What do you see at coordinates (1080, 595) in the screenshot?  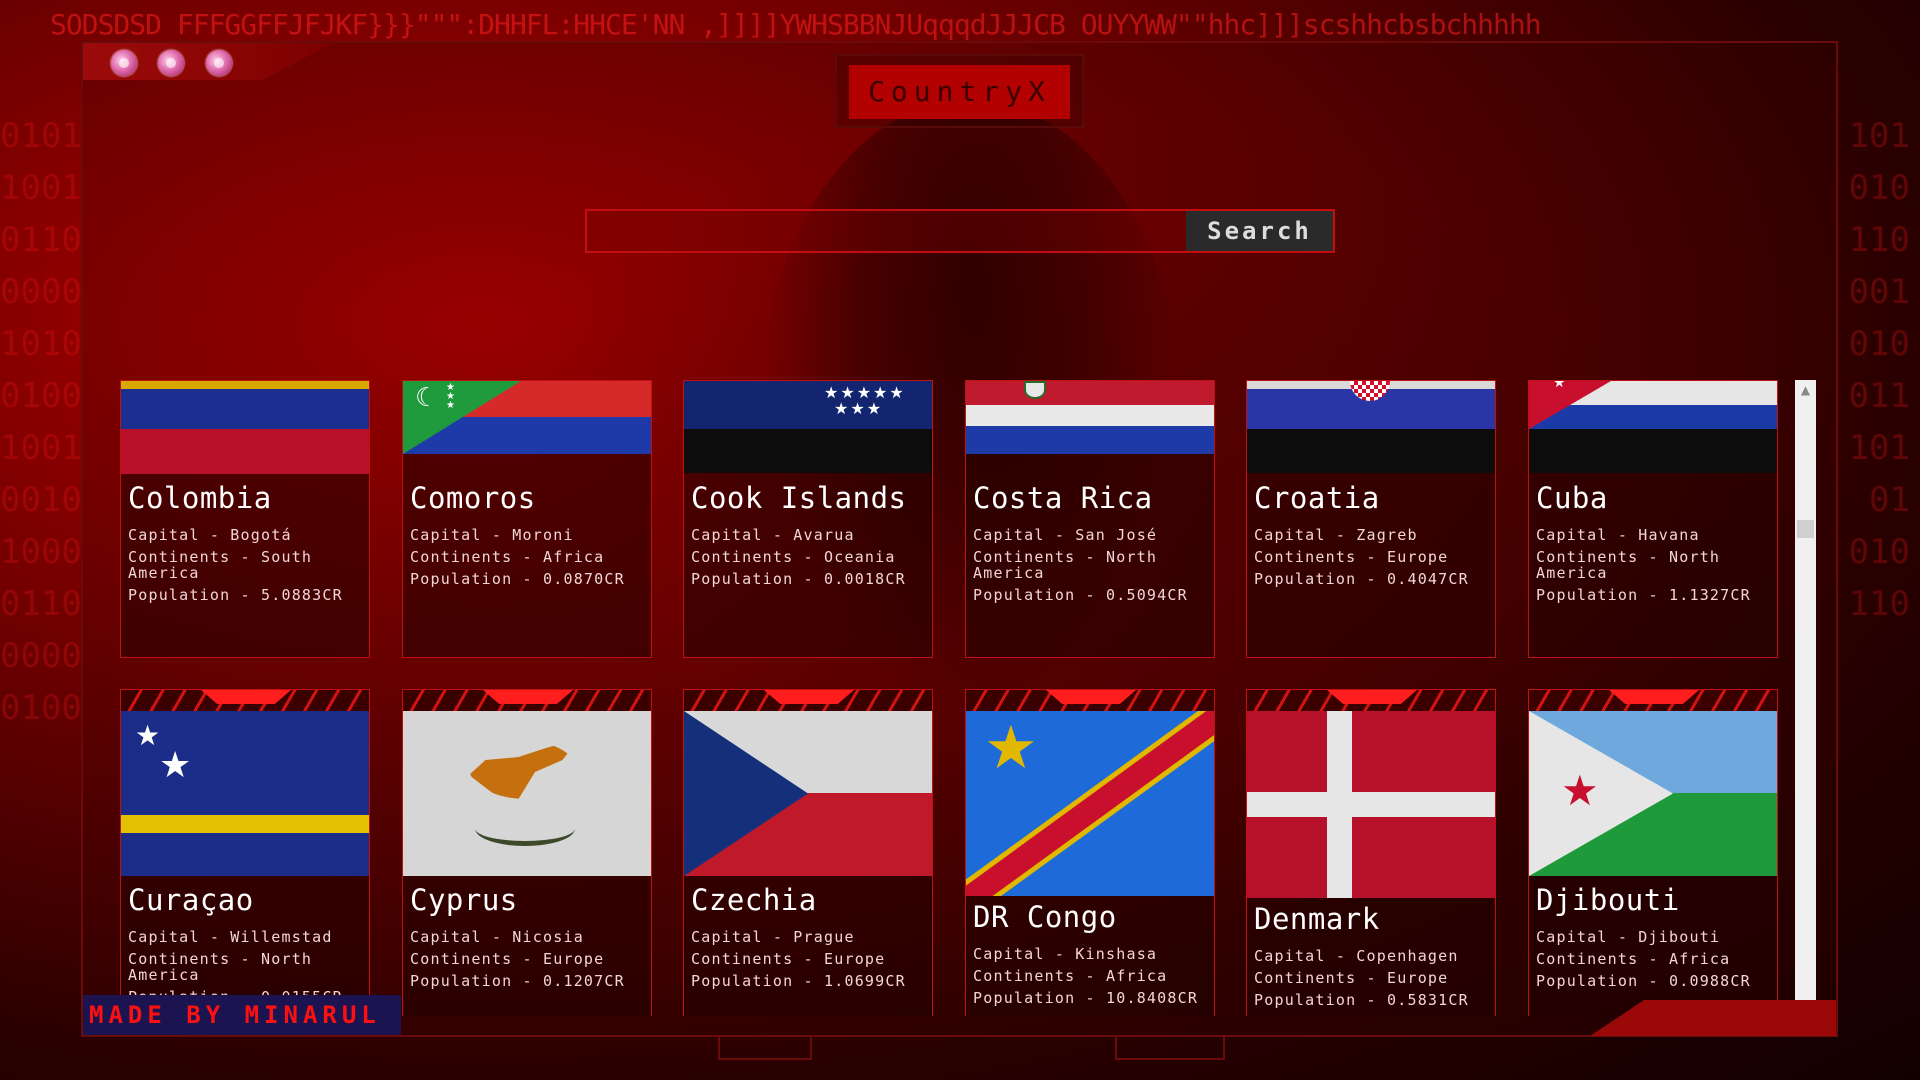 I see `country-population: Population - 0.5094CR` at bounding box center [1080, 595].